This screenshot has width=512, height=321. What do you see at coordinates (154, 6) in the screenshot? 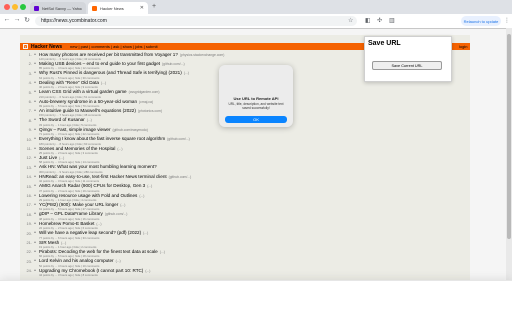
I see `new-tab-button: +` at bounding box center [154, 6].